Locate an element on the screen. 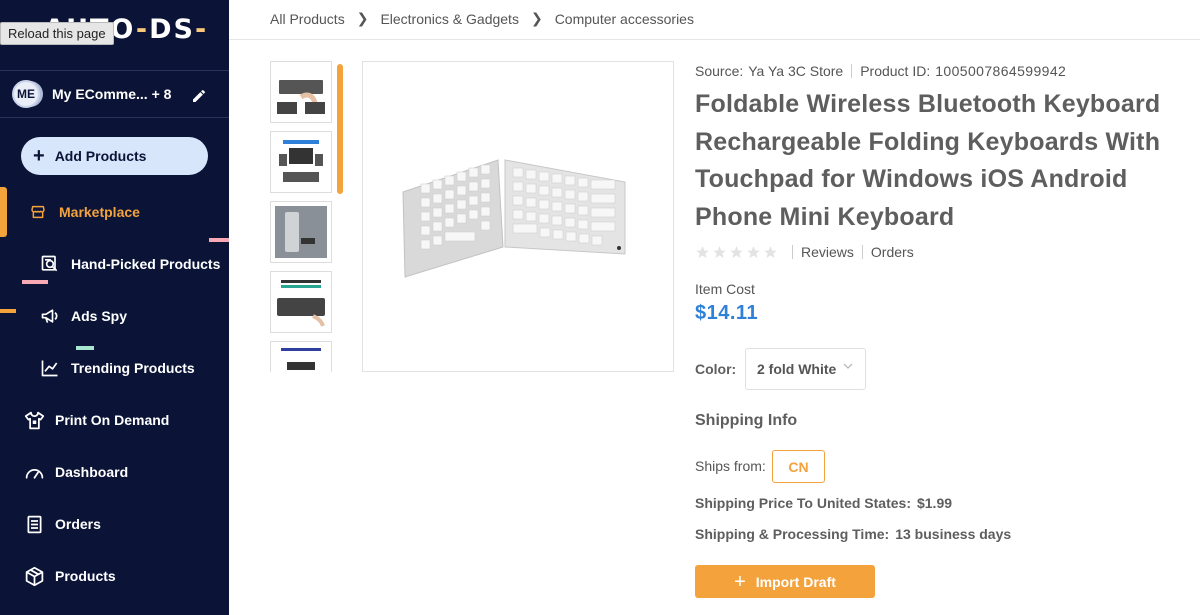 This screenshot has width=1200, height=615. sidebar-item-print-on-demand: Print On Demand is located at coordinates (114, 420).